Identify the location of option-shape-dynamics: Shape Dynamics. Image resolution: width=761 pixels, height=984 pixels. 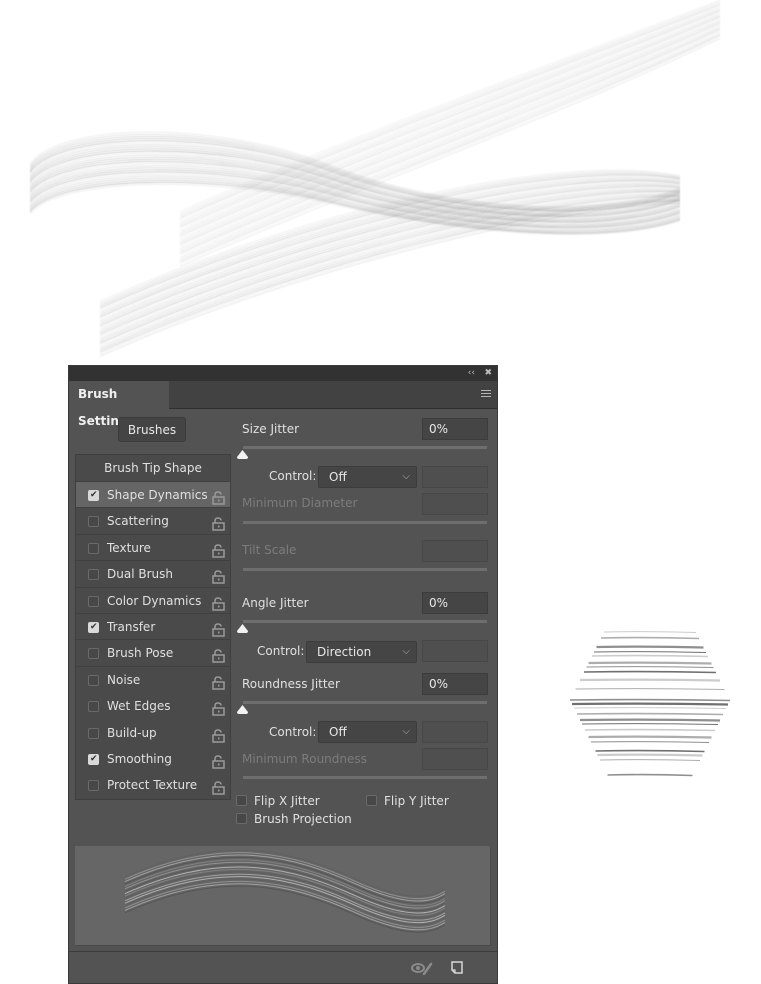
(153, 495).